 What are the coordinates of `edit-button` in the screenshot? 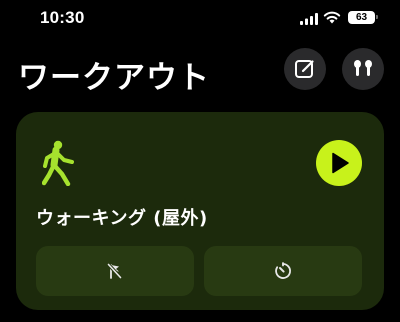 It's located at (305, 69).